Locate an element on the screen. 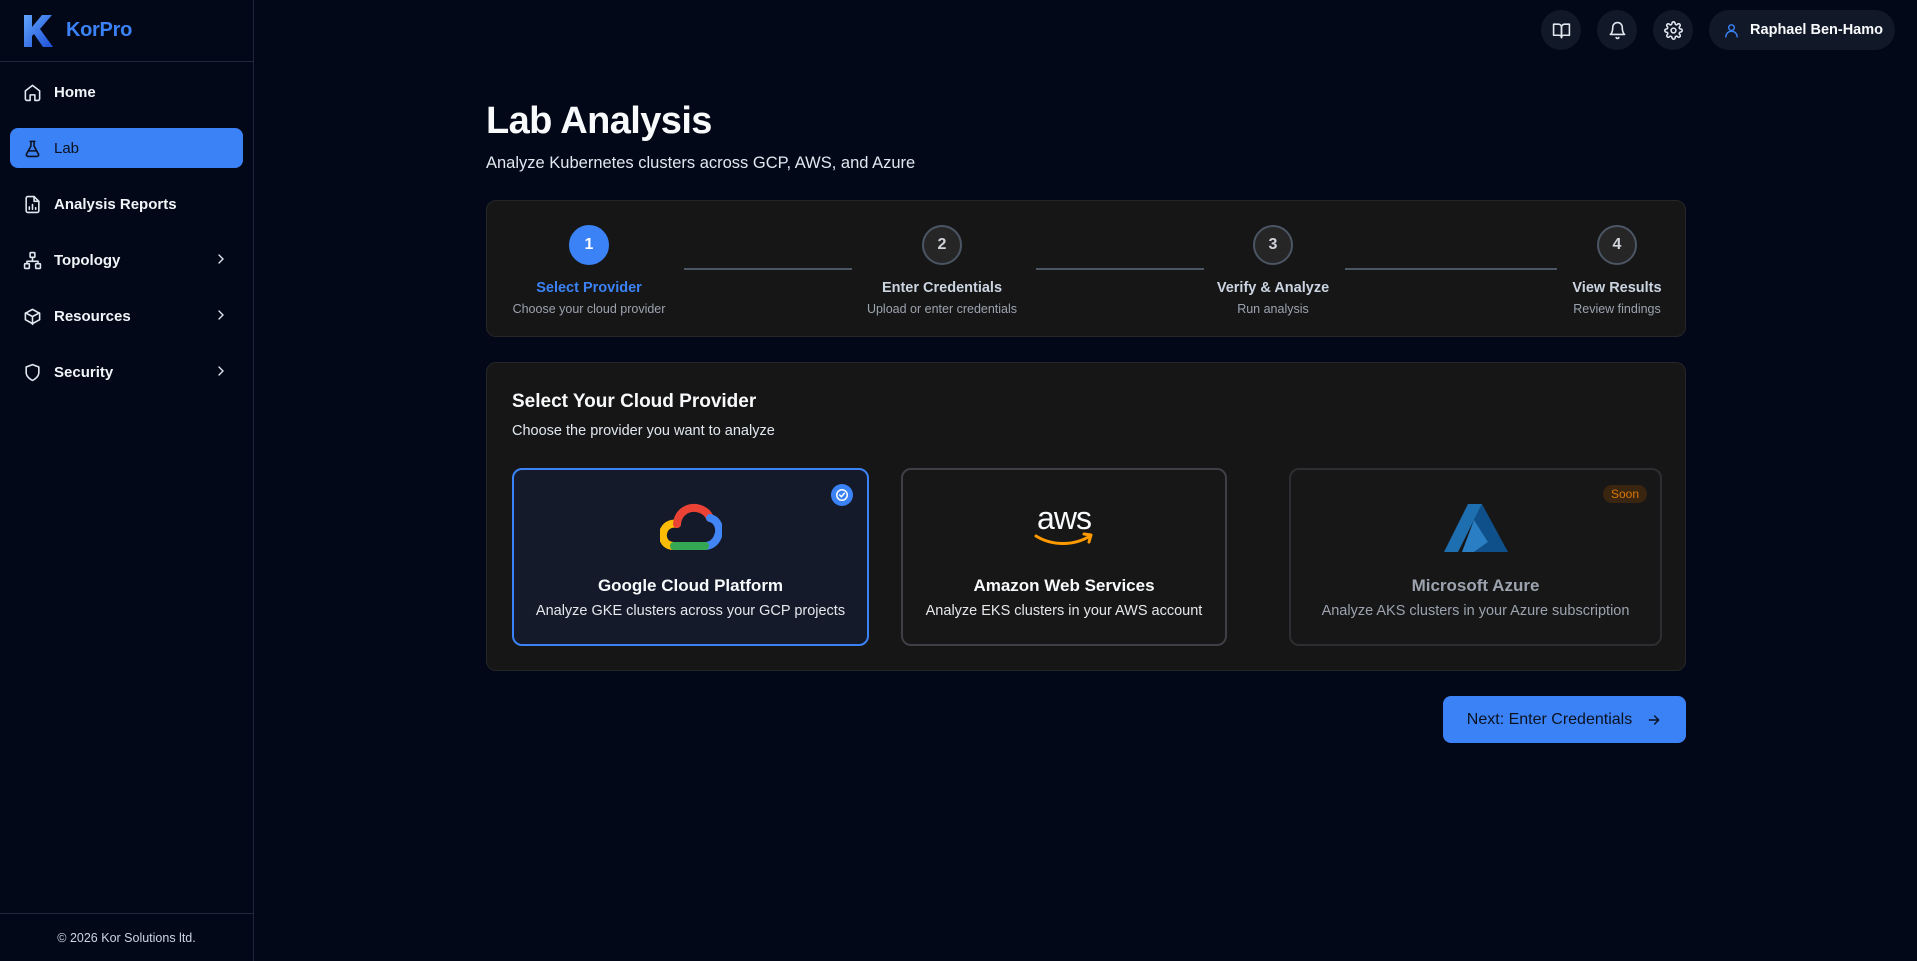 The image size is (1917, 961). step-description: Review findings is located at coordinates (1617, 309).